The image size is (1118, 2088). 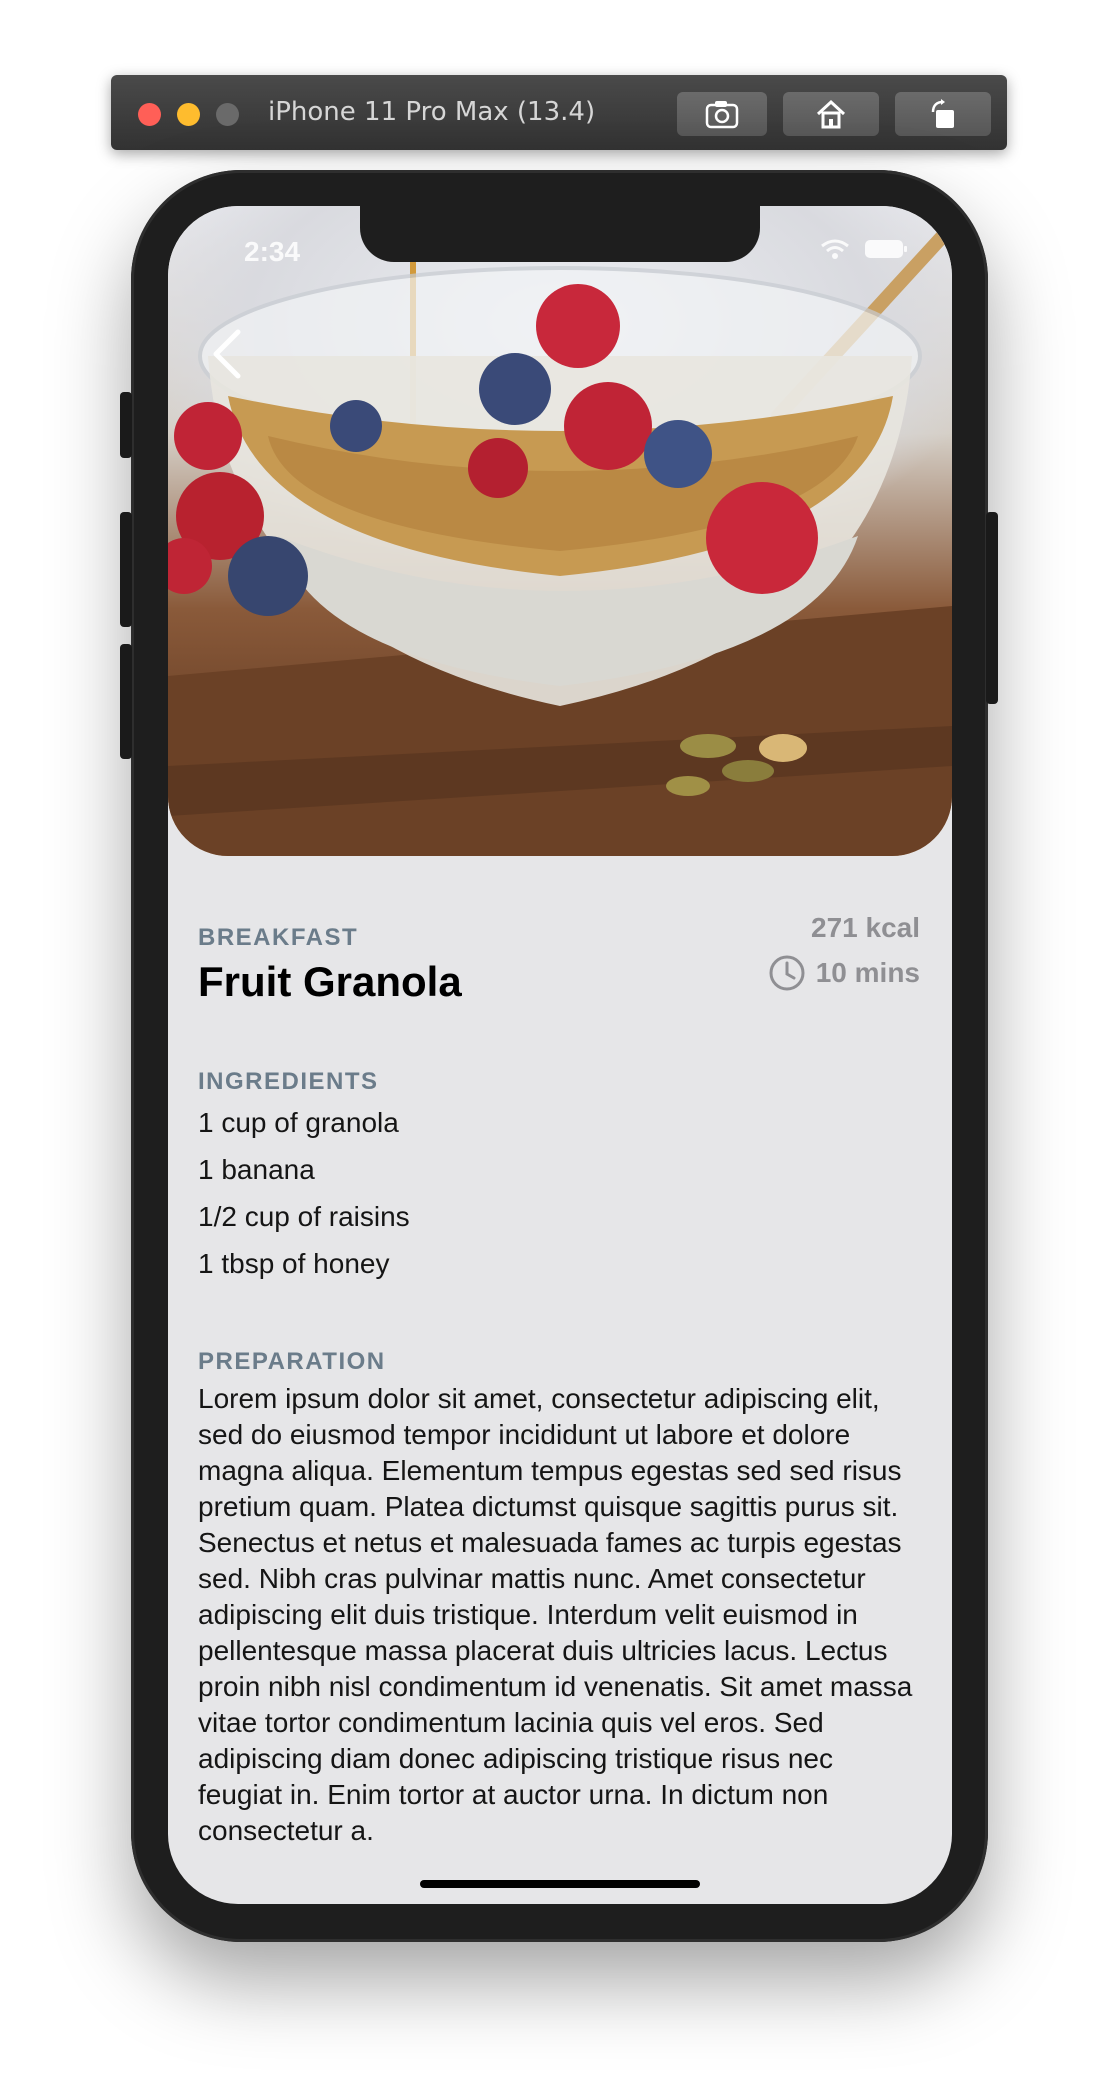 I want to click on home-indicator, so click(x=560, y=1884).